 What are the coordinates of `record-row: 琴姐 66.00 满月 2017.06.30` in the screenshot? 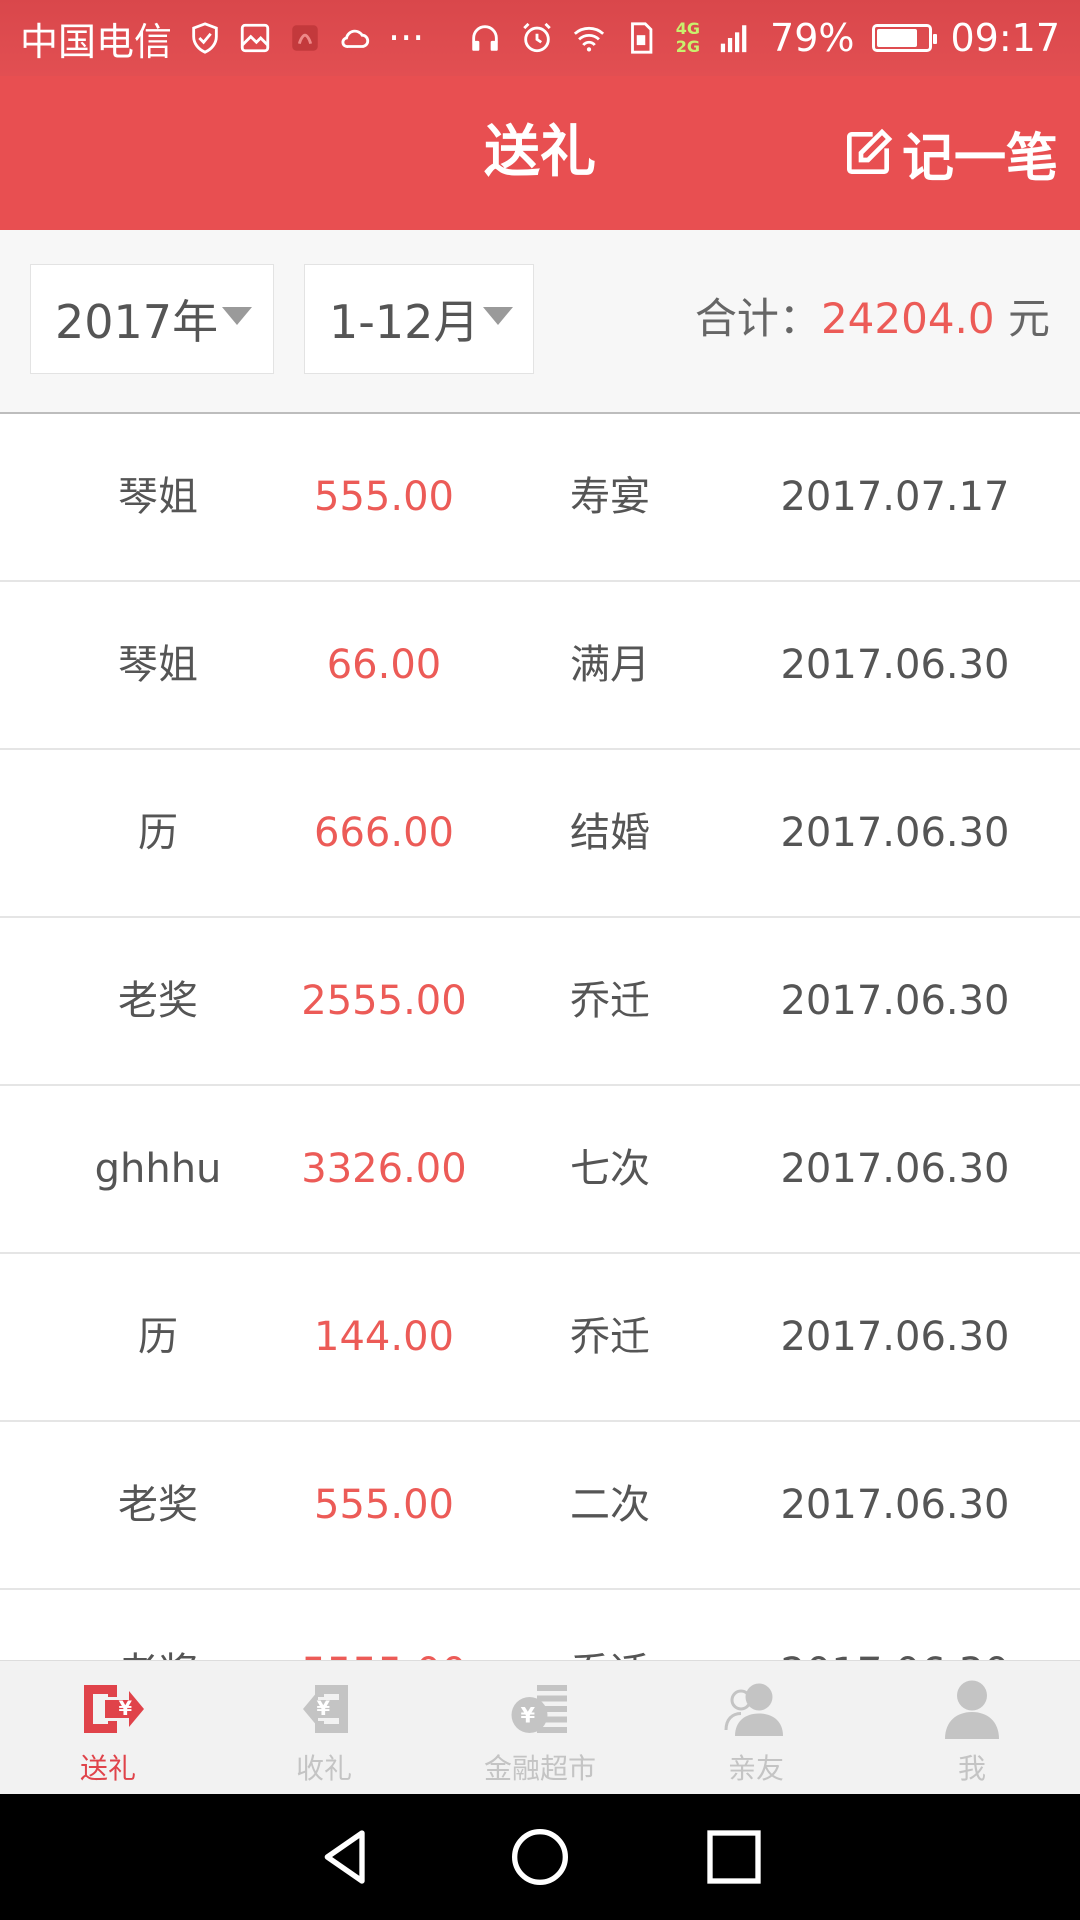 It's located at (540, 666).